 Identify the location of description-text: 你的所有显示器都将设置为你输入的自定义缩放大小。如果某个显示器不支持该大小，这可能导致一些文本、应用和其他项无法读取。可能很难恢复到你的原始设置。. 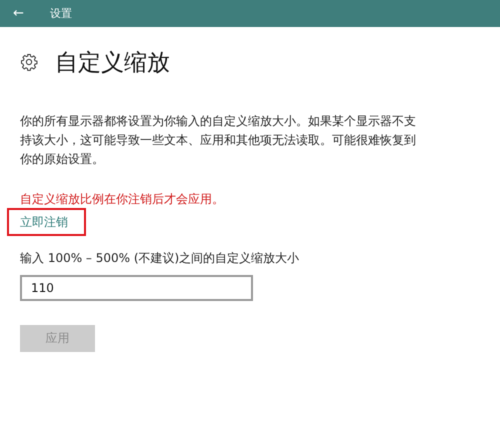
(218, 140).